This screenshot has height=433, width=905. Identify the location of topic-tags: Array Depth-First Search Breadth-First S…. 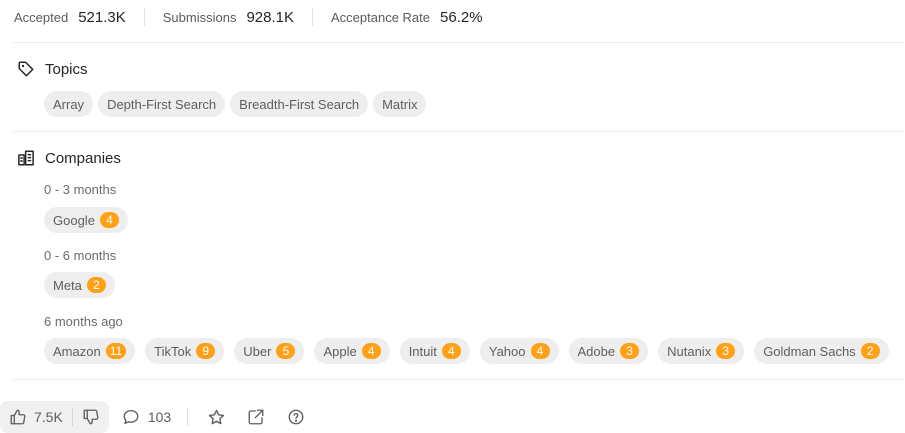
(237, 104).